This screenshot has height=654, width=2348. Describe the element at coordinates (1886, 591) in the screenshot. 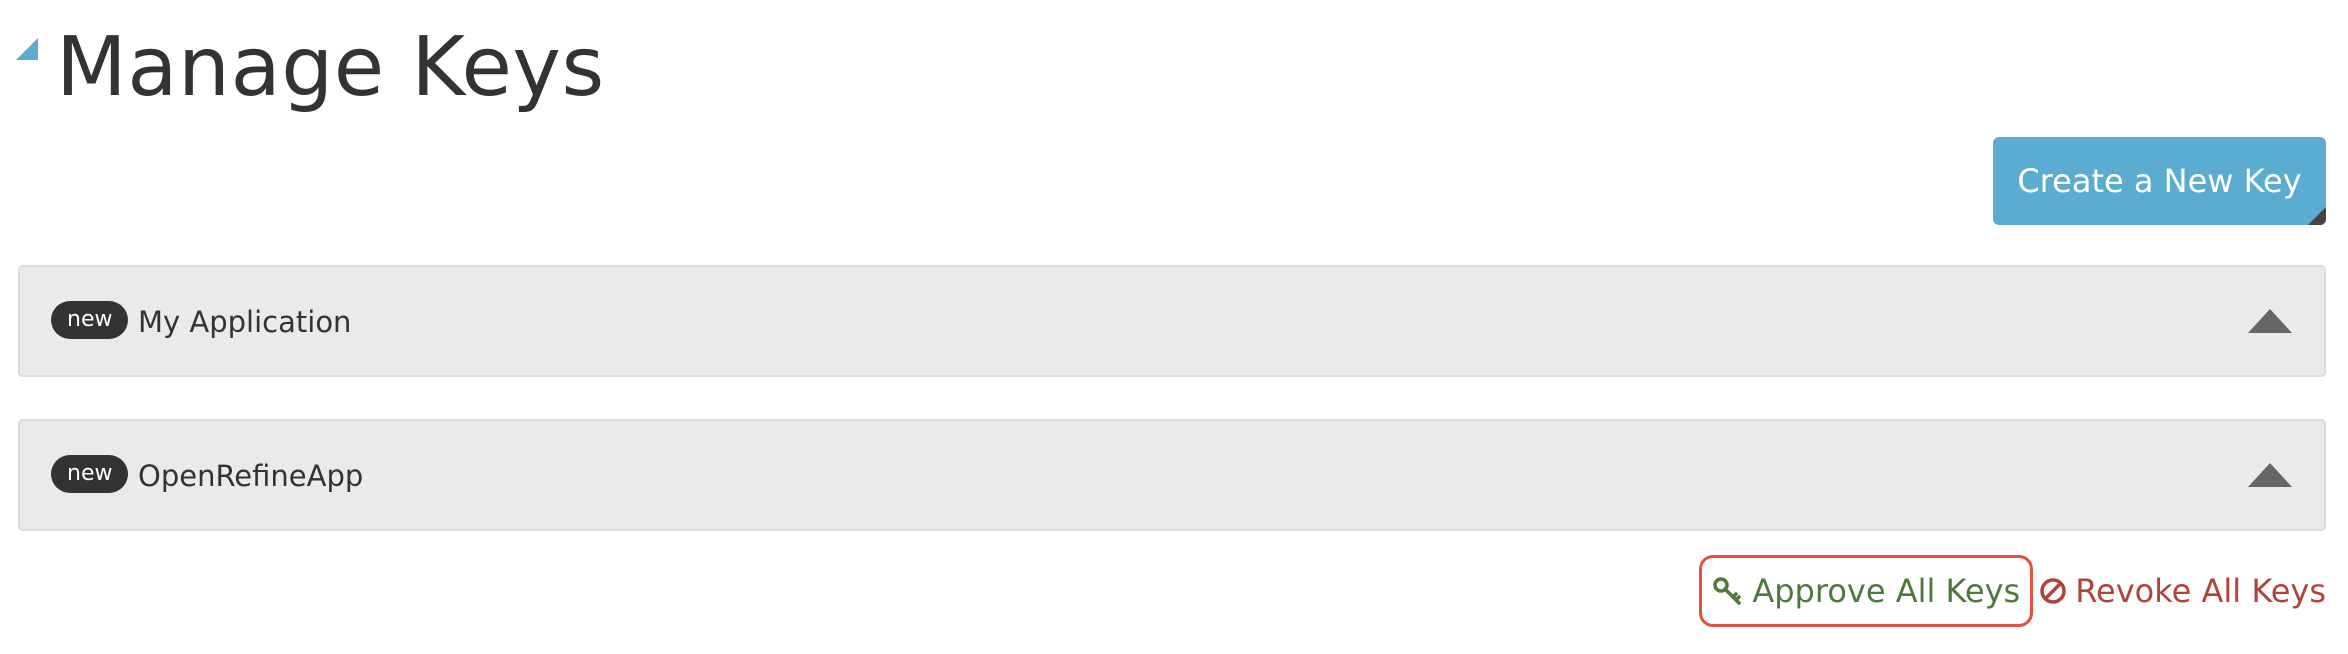

I see `approve-all-keys-label: Approve All Keys` at that location.